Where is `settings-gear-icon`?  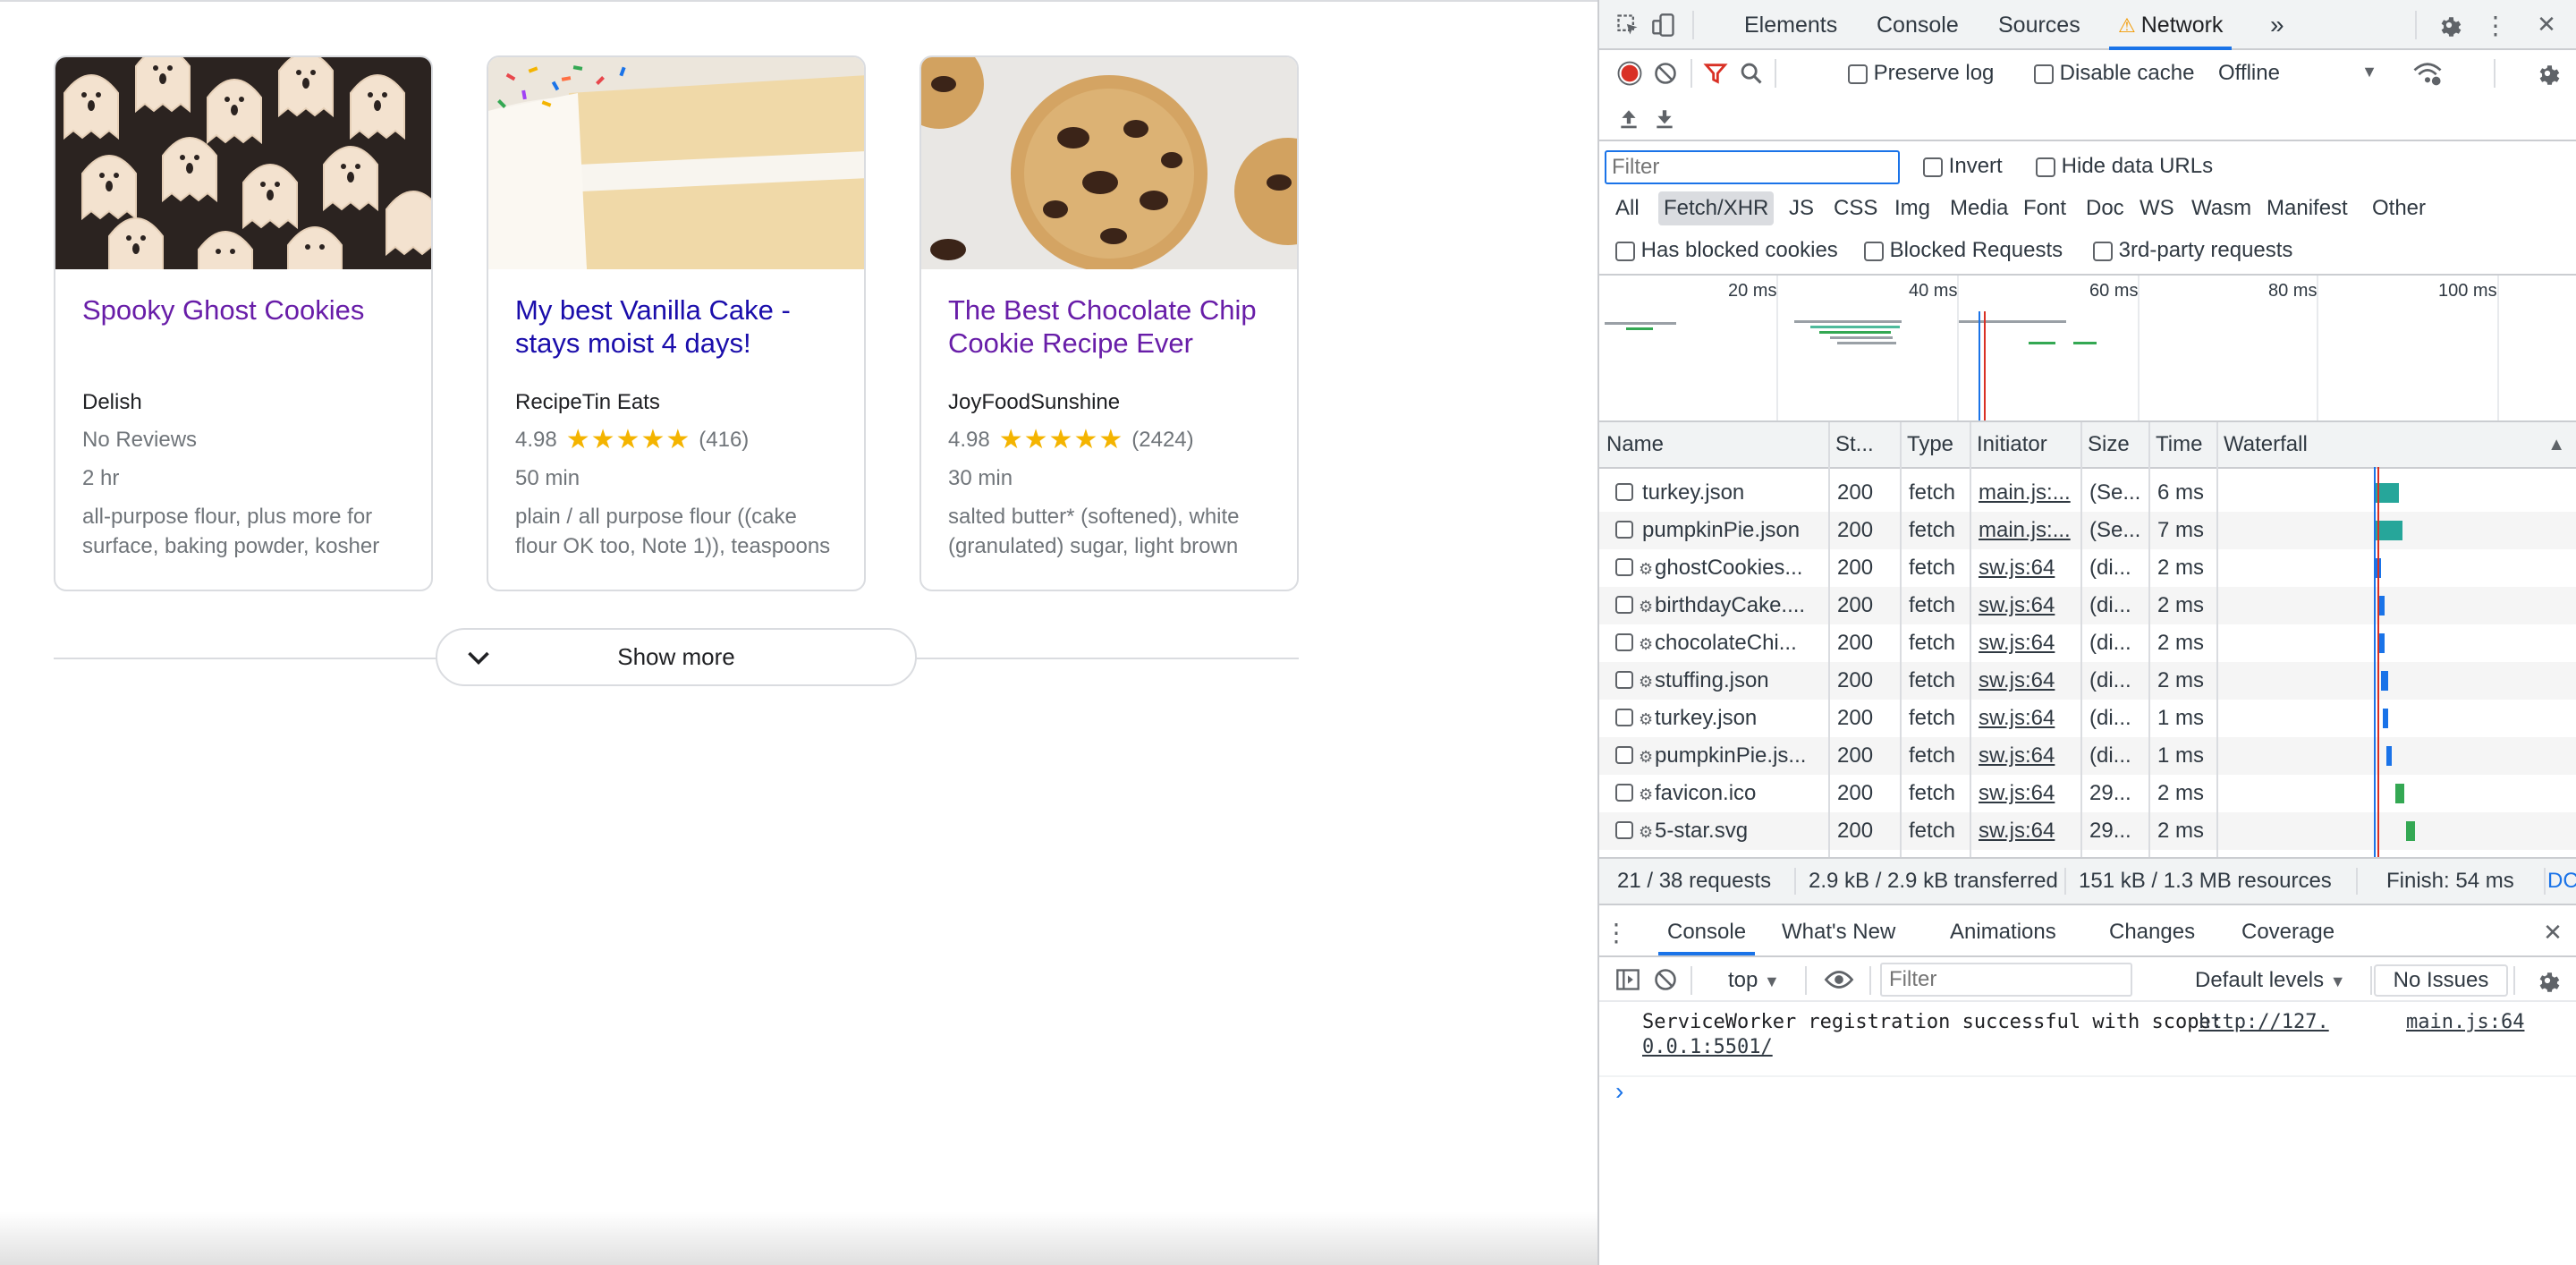 settings-gear-icon is located at coordinates (2449, 25).